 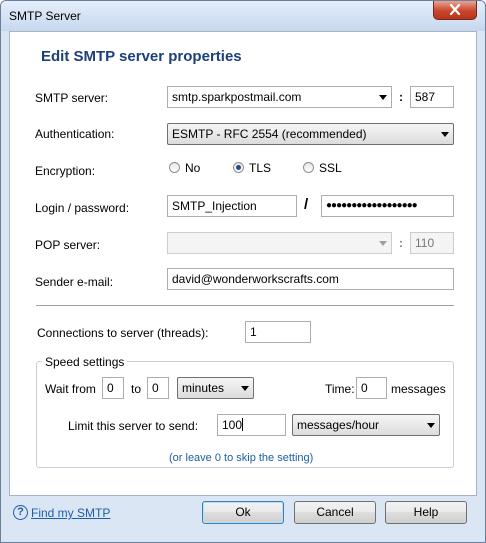 I want to click on speed-settings-title: Speed settings, so click(x=85, y=362).